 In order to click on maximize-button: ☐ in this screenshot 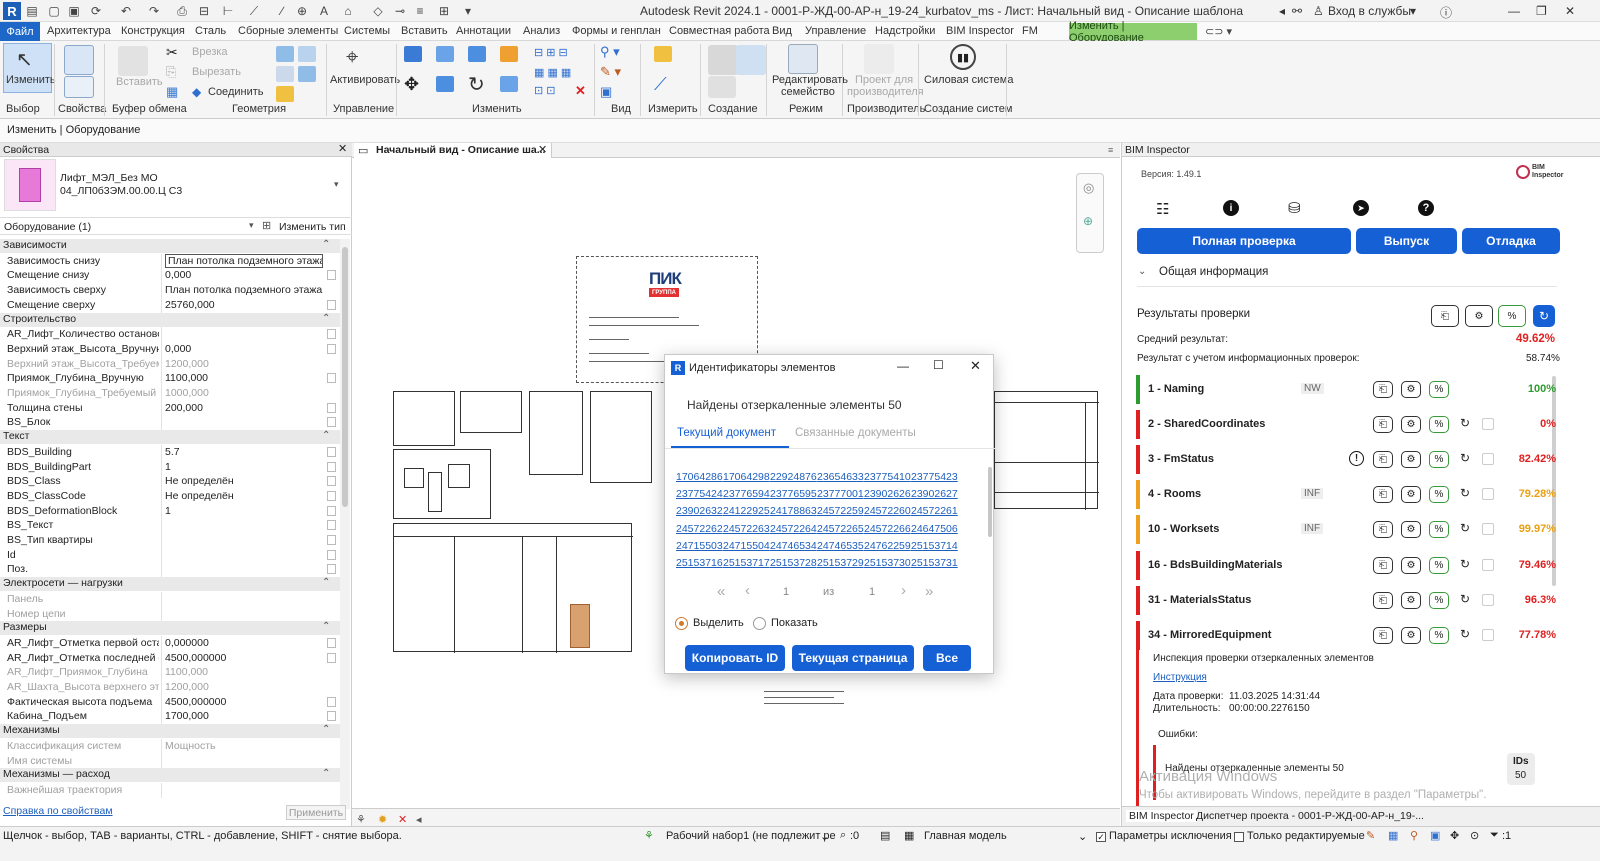, I will do `click(938, 365)`.